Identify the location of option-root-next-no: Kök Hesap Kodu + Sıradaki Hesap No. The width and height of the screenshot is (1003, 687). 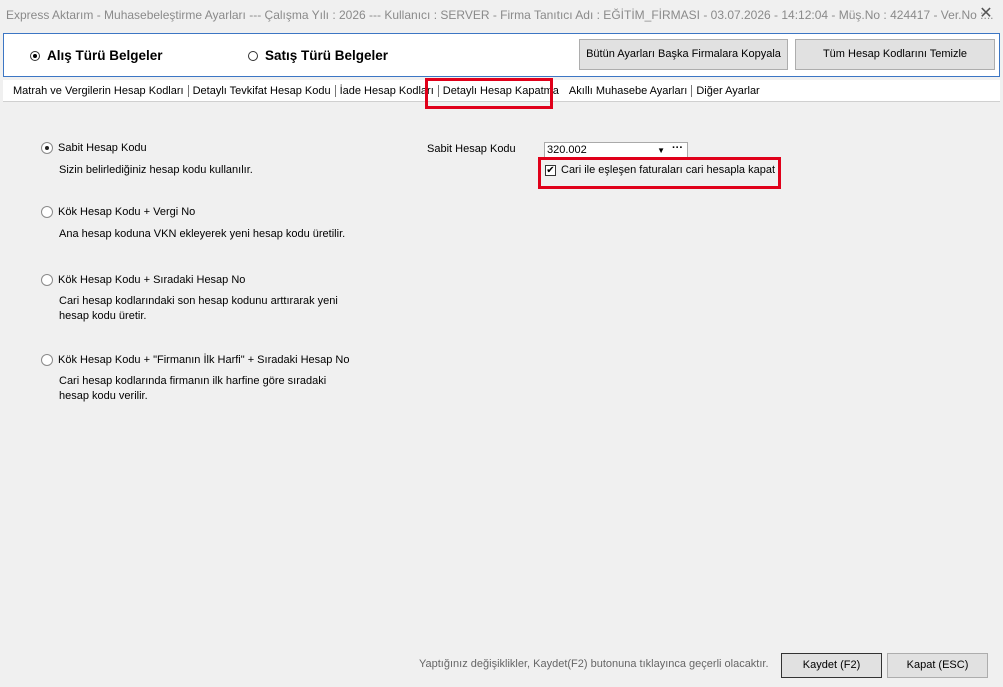
(143, 280).